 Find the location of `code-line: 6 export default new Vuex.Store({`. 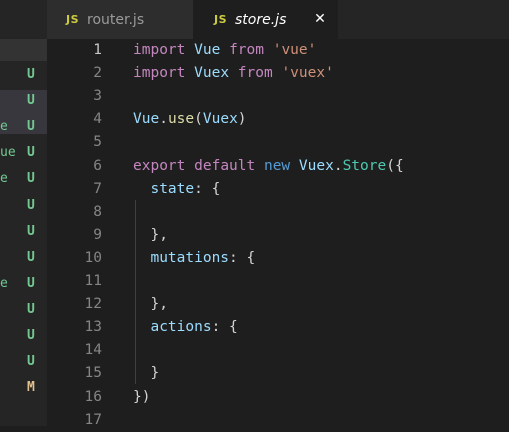

code-line: 6 export default new Vuex.Store({ is located at coordinates (278, 166).